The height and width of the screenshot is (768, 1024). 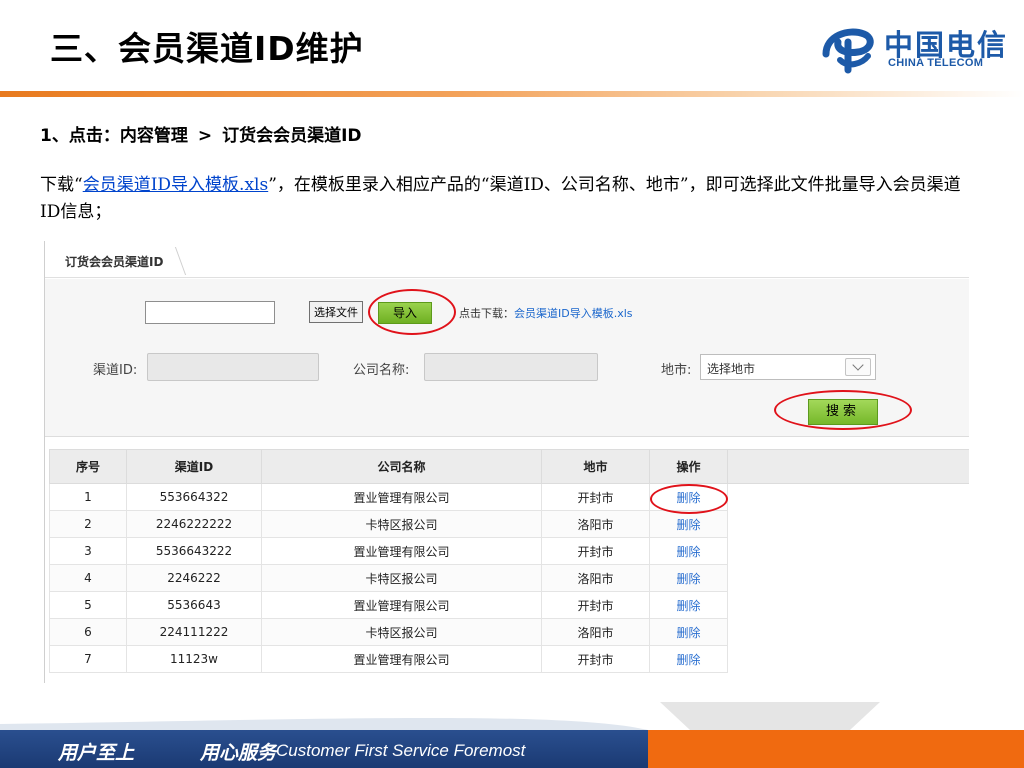 I want to click on step-target: 订货会会员渠道ID, so click(x=292, y=136).